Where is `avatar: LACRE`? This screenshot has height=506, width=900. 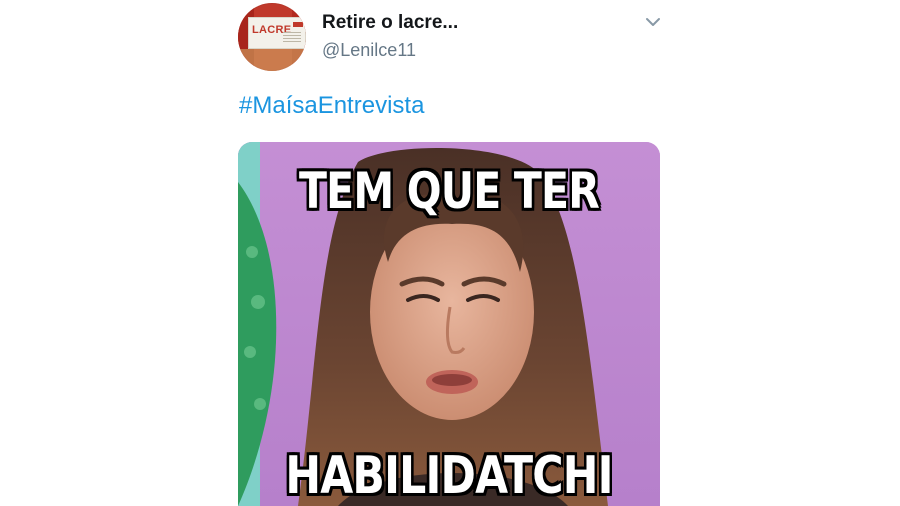 avatar: LACRE is located at coordinates (272, 37).